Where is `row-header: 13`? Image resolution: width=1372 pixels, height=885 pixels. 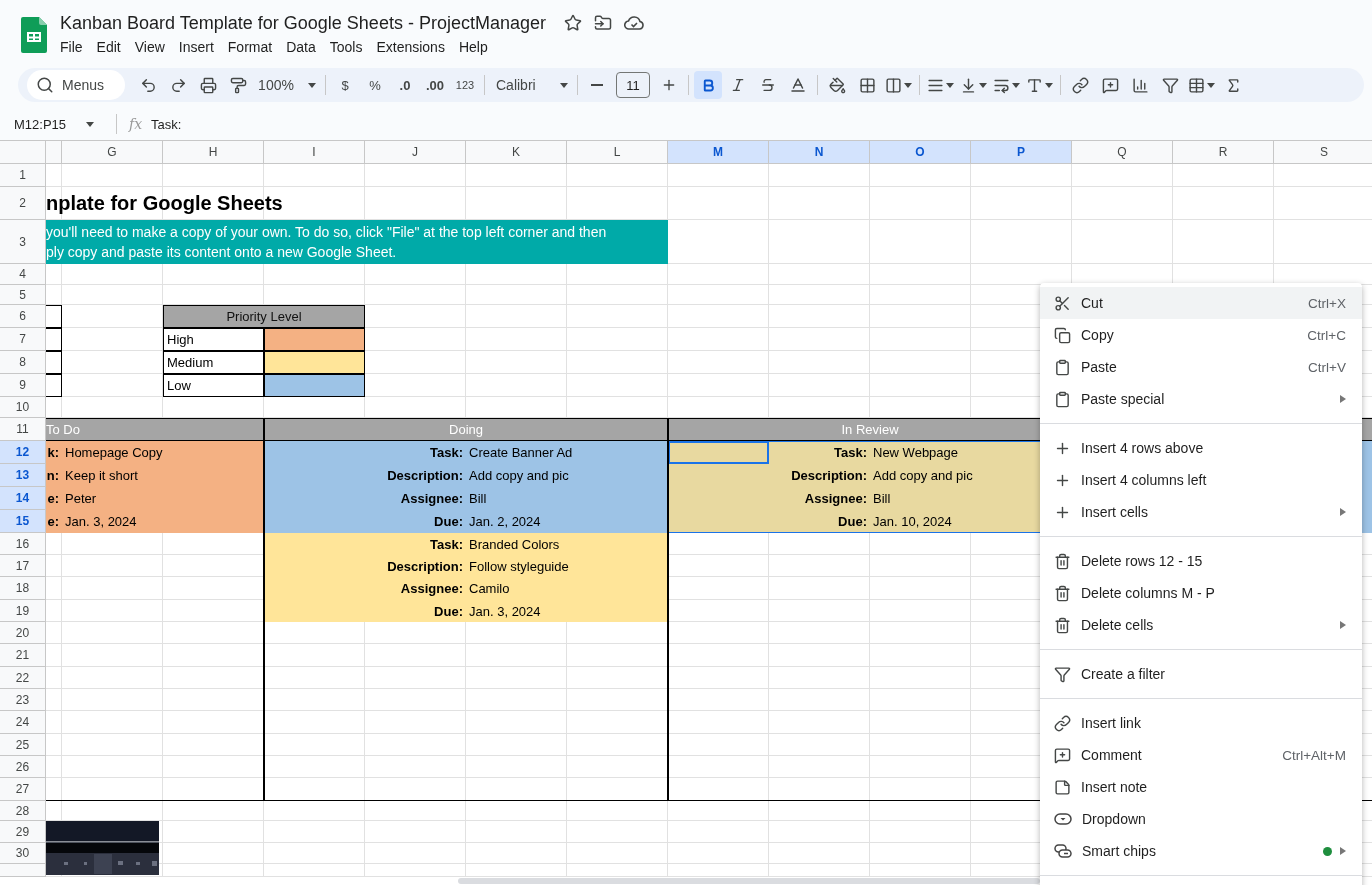 row-header: 13 is located at coordinates (23, 475).